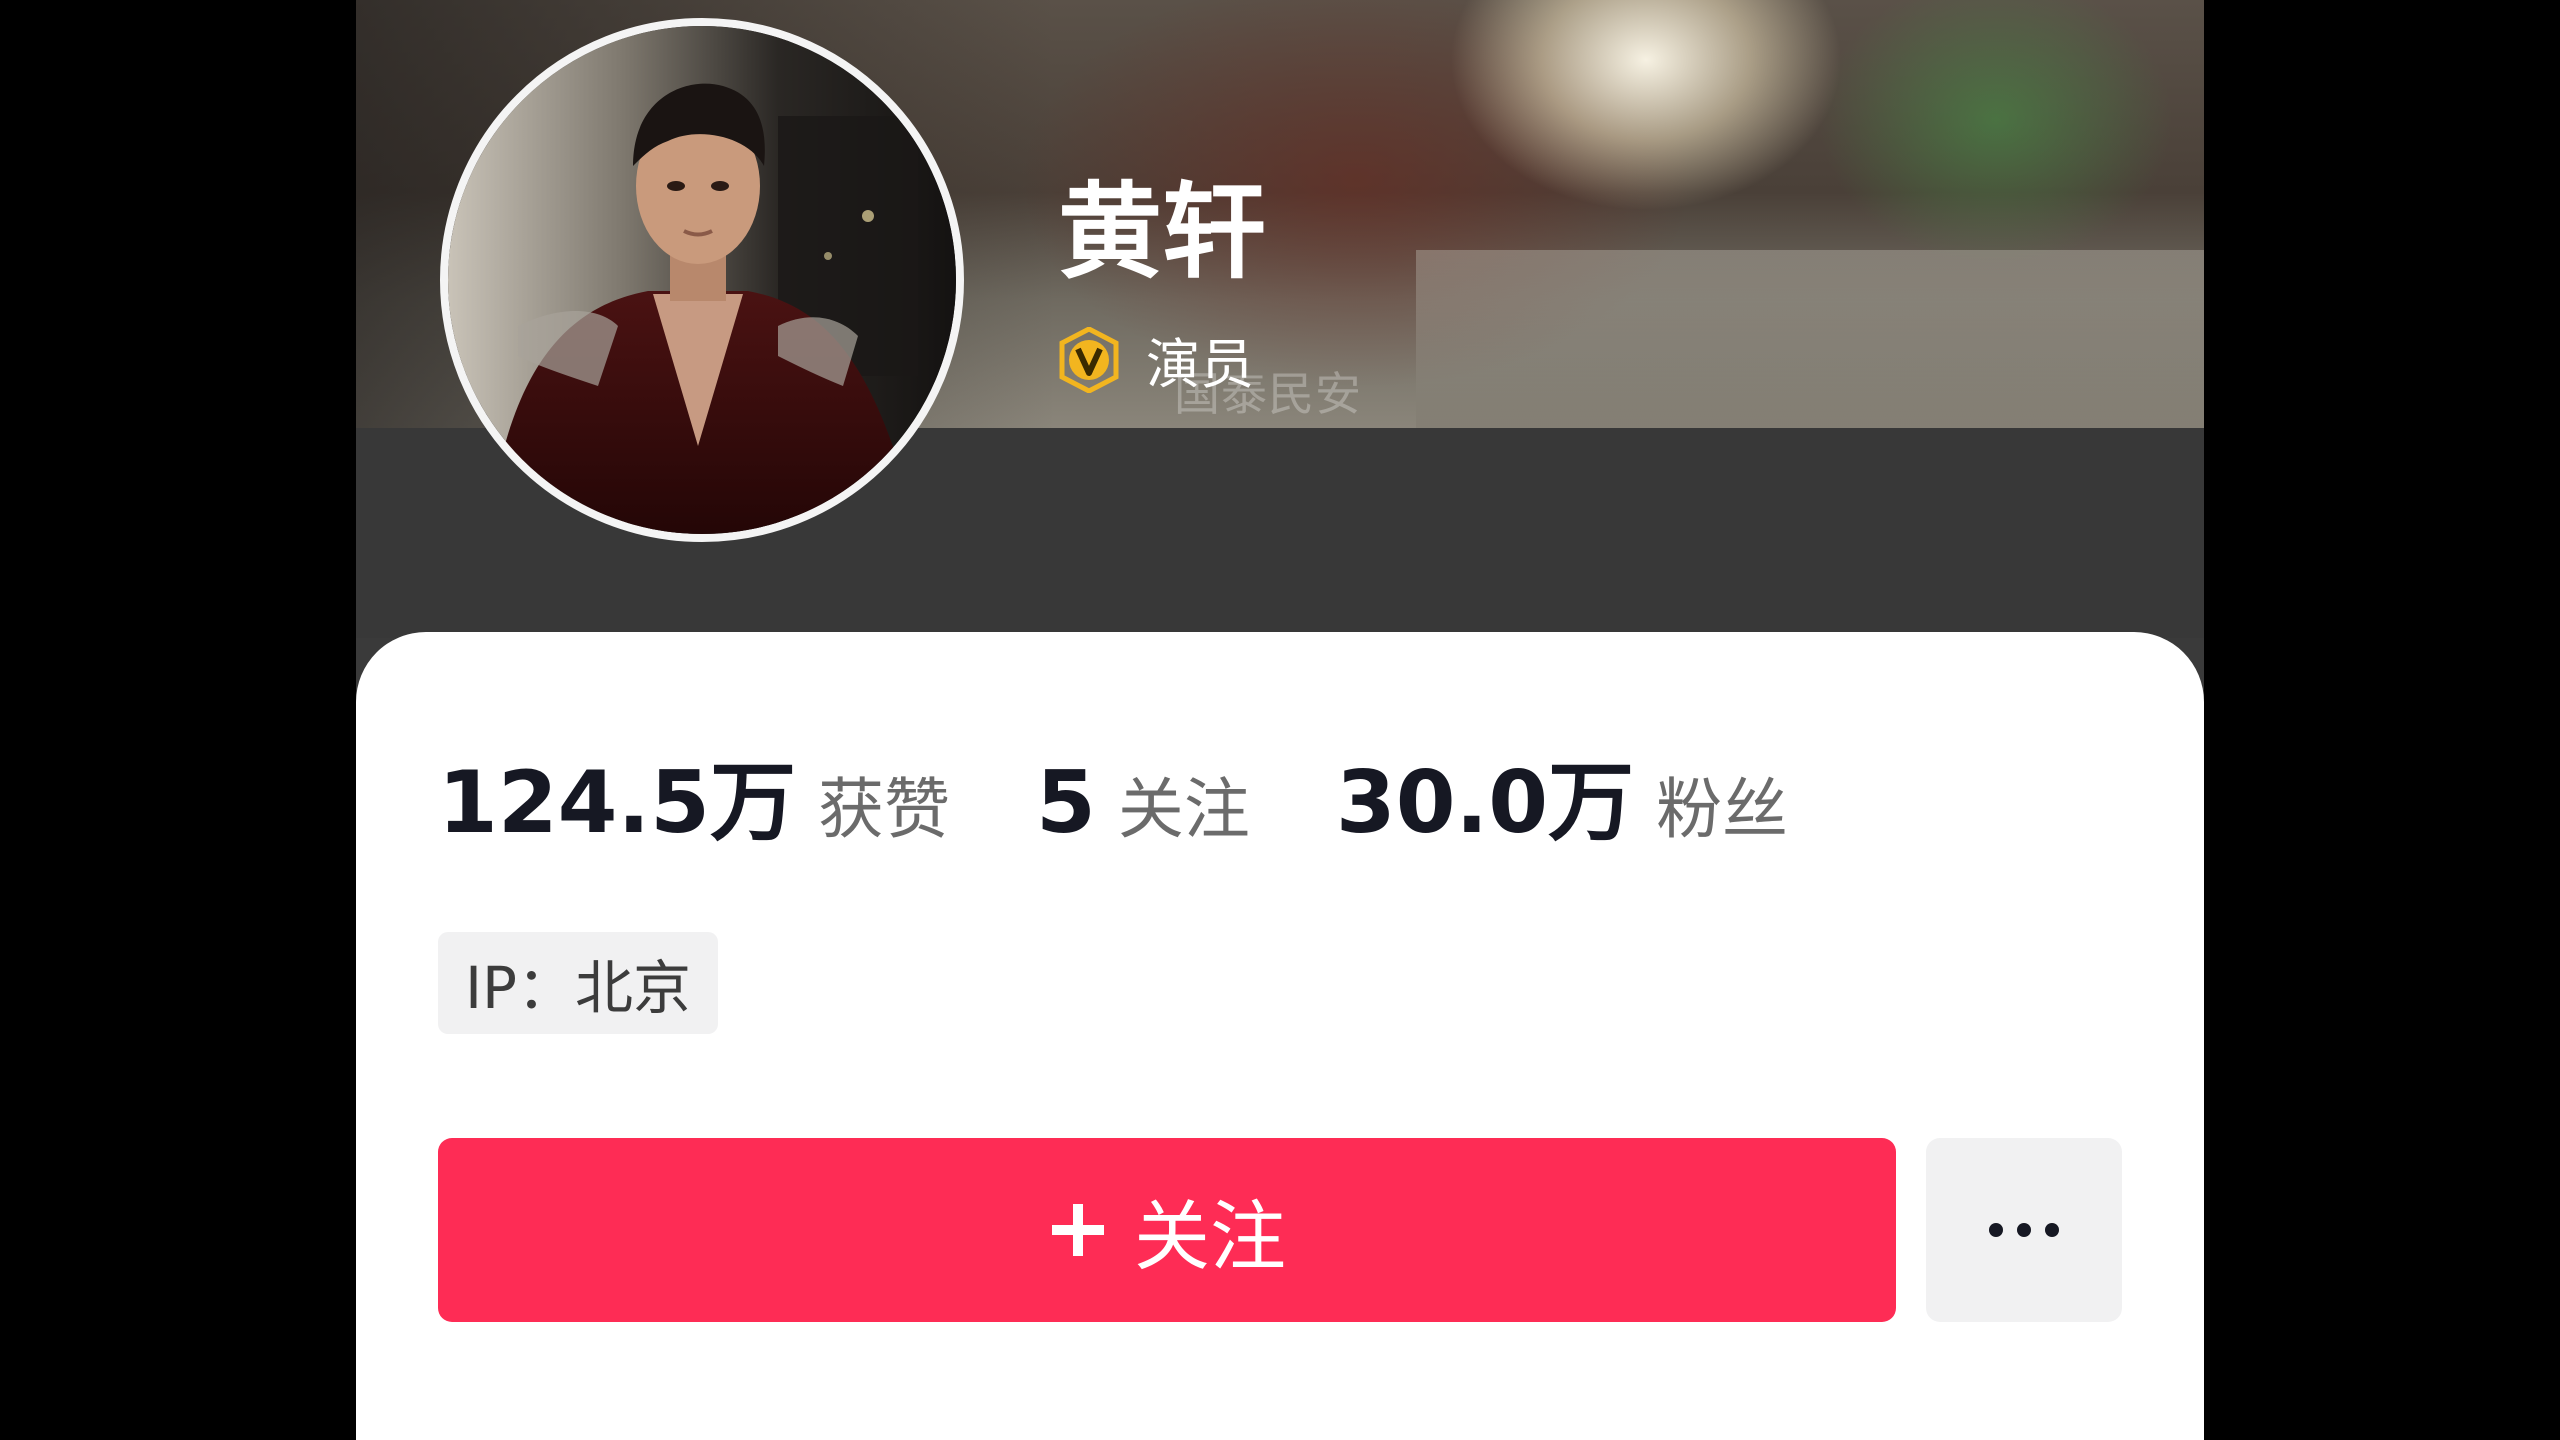 This screenshot has width=2560, height=1440. I want to click on stats-row: 124.5万 获赞 5 关注 30.0万 粉丝, so click(1113, 794).